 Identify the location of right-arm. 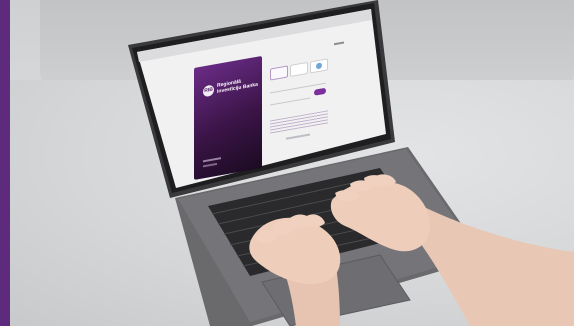
(496, 265).